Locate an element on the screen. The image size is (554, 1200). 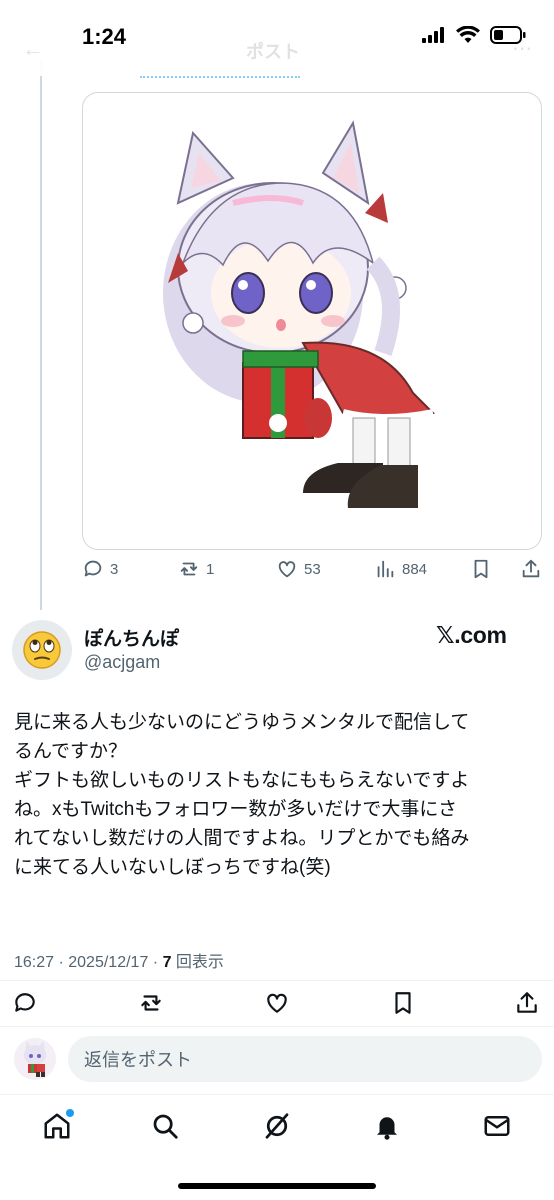
chibi-avatar-icon is located at coordinates (35, 1059).